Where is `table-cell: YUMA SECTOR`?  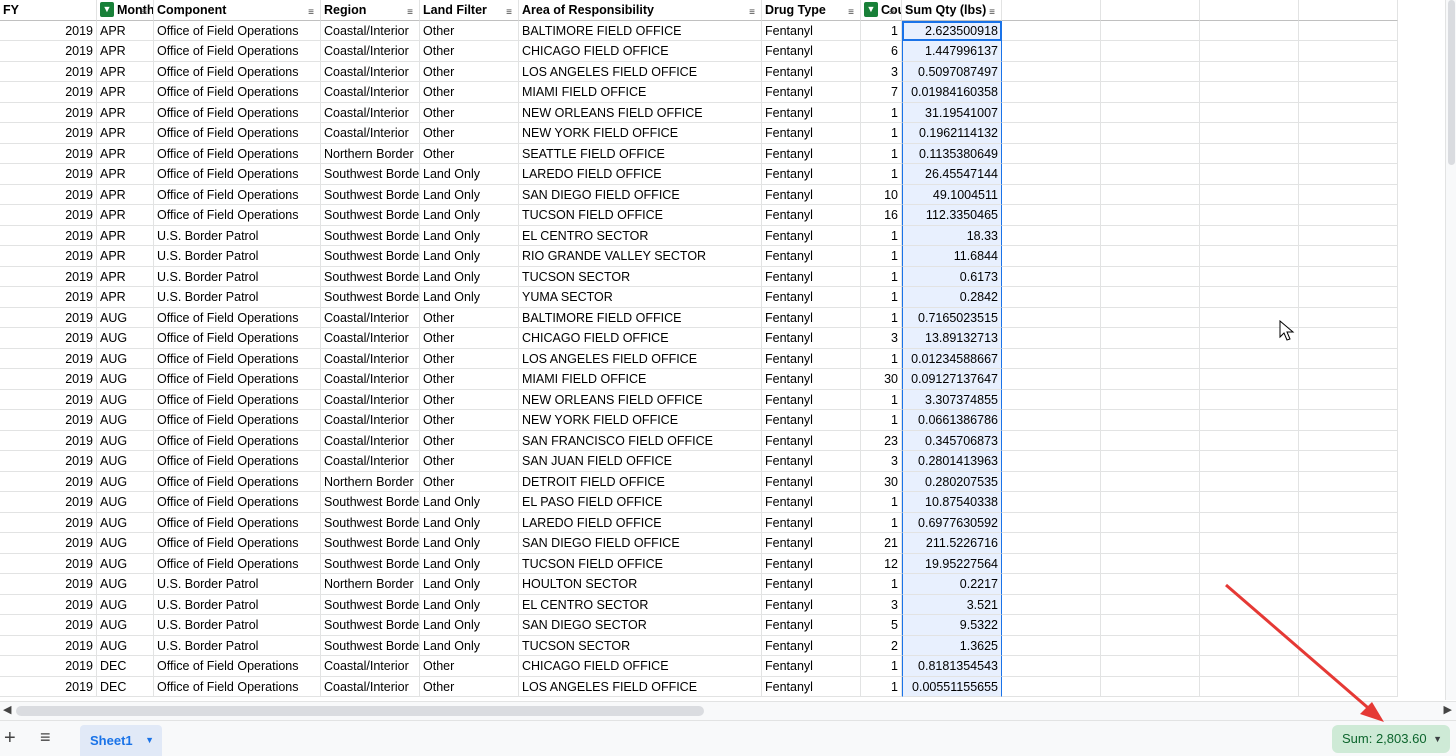 table-cell: YUMA SECTOR is located at coordinates (640, 297).